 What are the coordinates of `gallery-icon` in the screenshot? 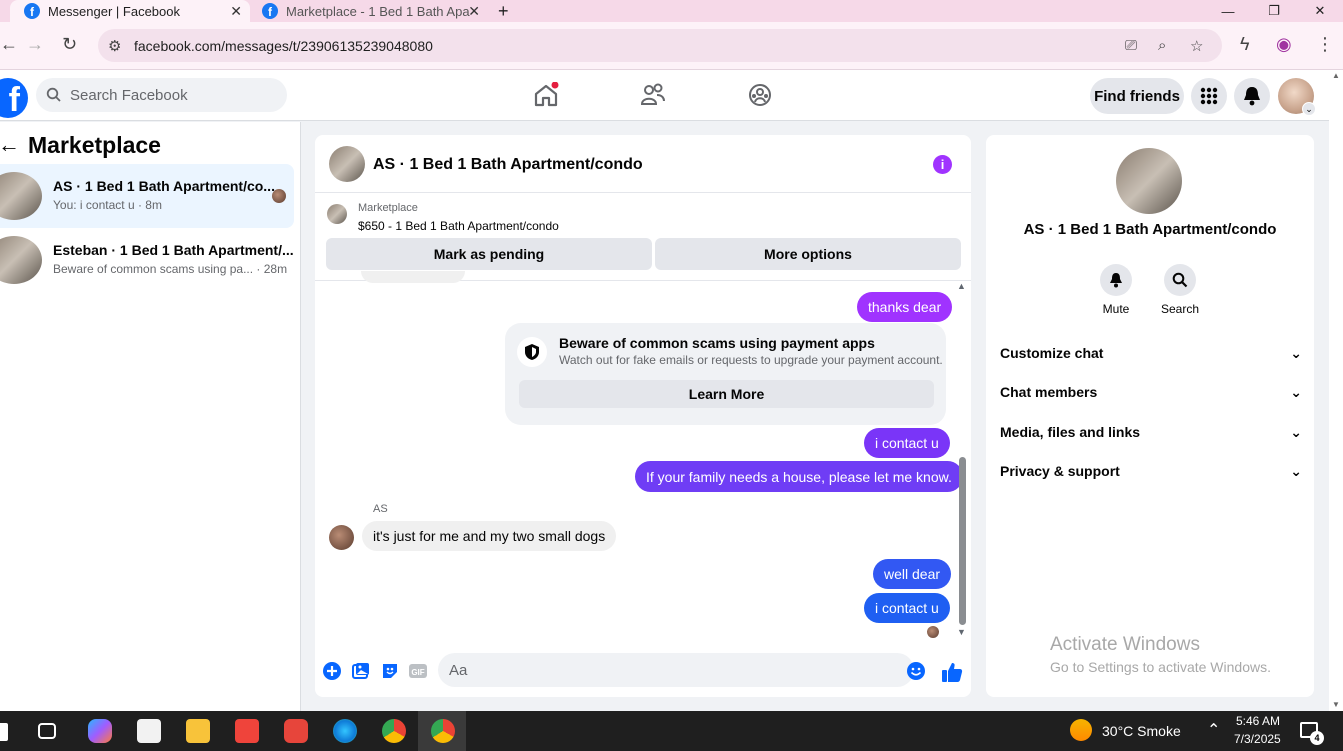 It's located at (361, 671).